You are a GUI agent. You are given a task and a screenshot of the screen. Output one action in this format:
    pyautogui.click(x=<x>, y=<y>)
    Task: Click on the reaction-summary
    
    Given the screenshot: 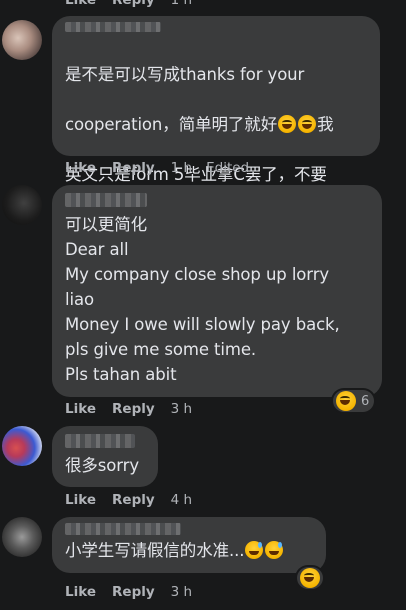 What is the action you would take?
    pyautogui.click(x=310, y=578)
    